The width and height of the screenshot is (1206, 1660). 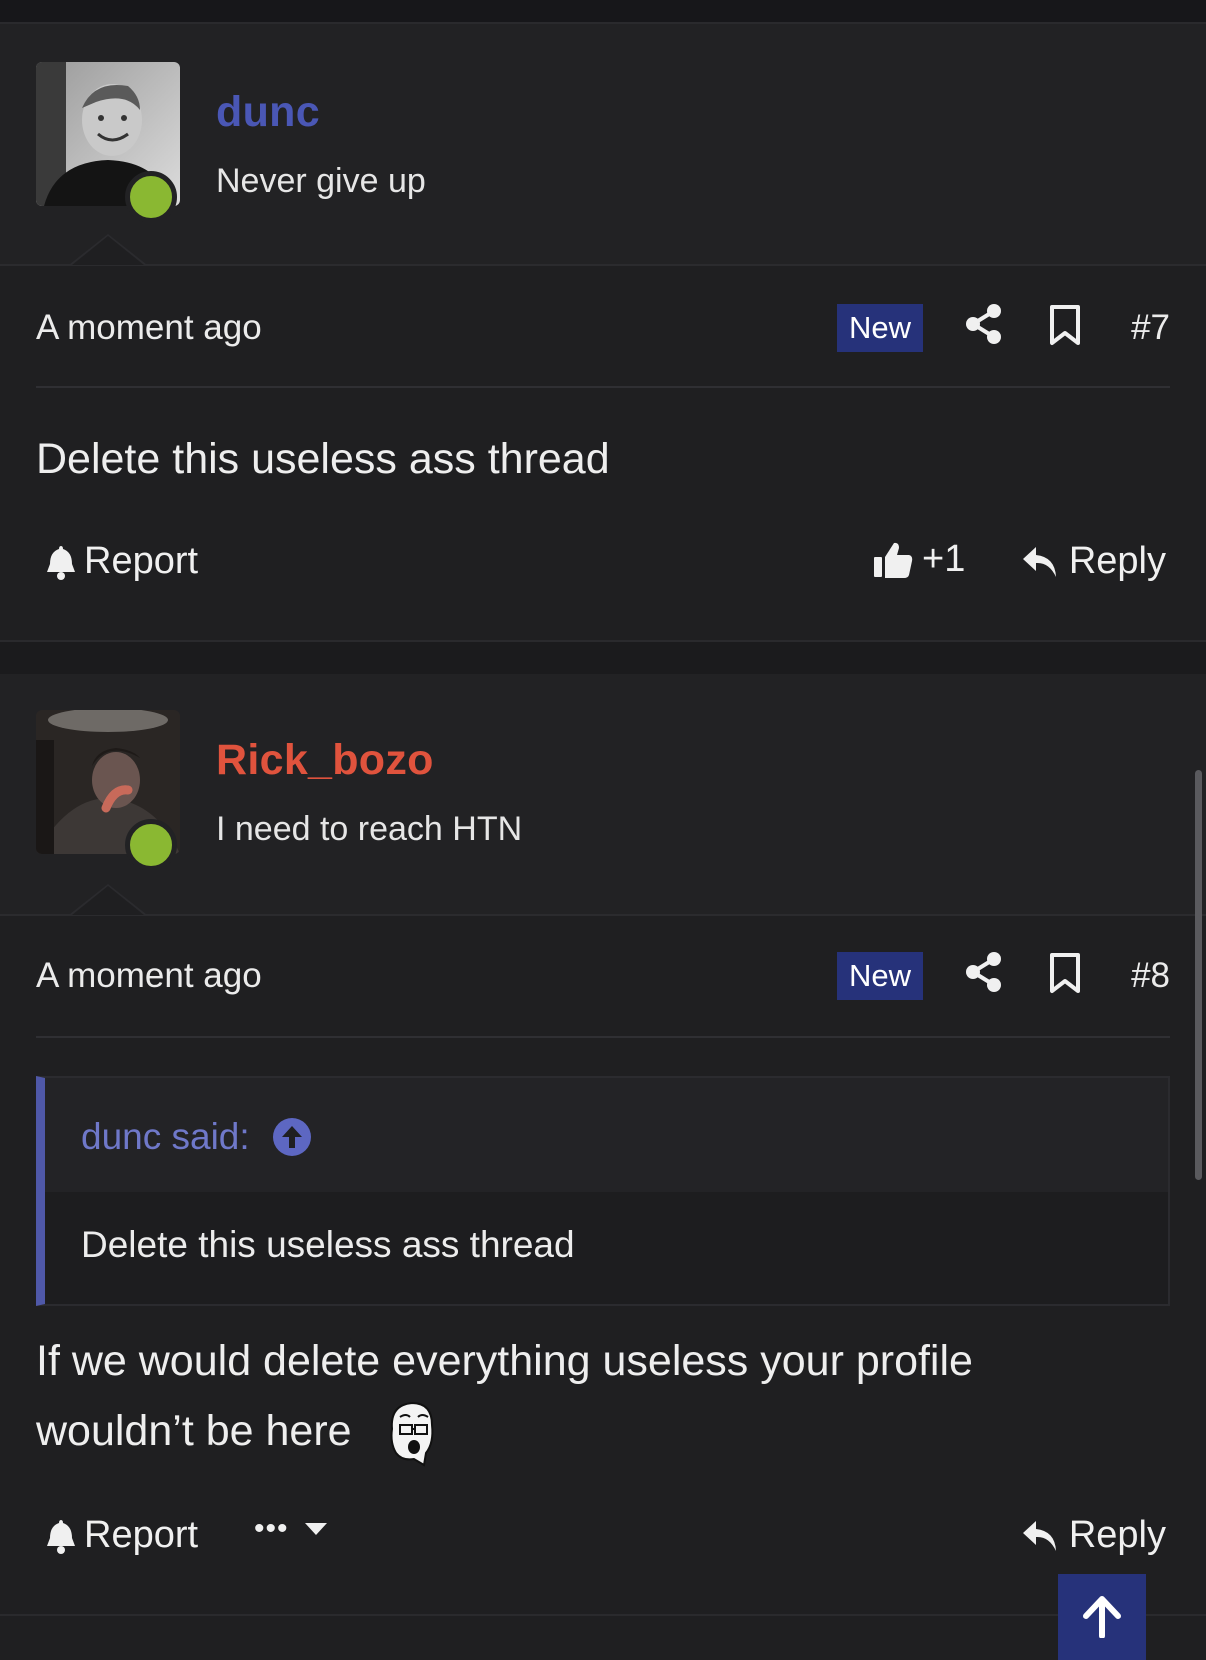 What do you see at coordinates (944, 559) in the screenshot?
I see `like-count: +1` at bounding box center [944, 559].